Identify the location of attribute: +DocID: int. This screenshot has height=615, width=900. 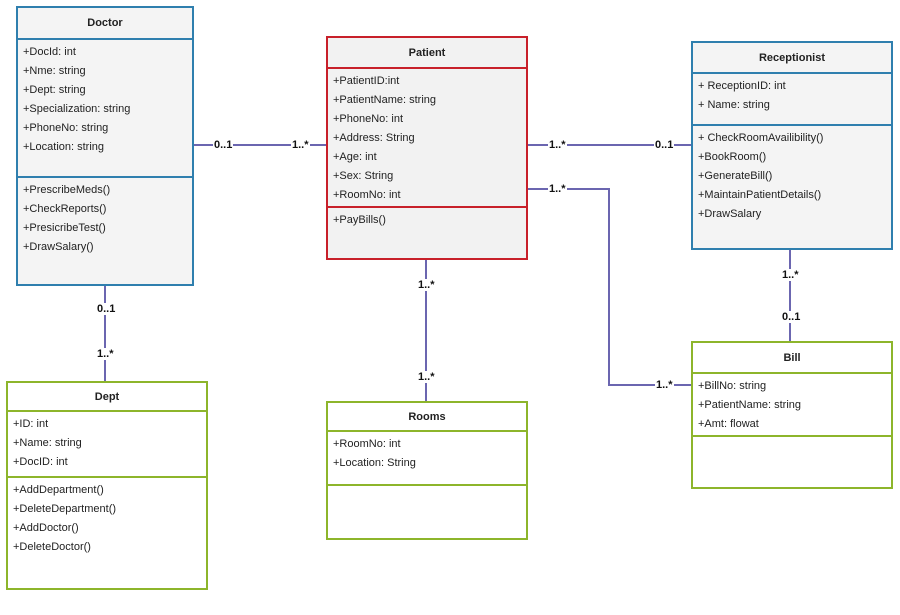
(40, 462).